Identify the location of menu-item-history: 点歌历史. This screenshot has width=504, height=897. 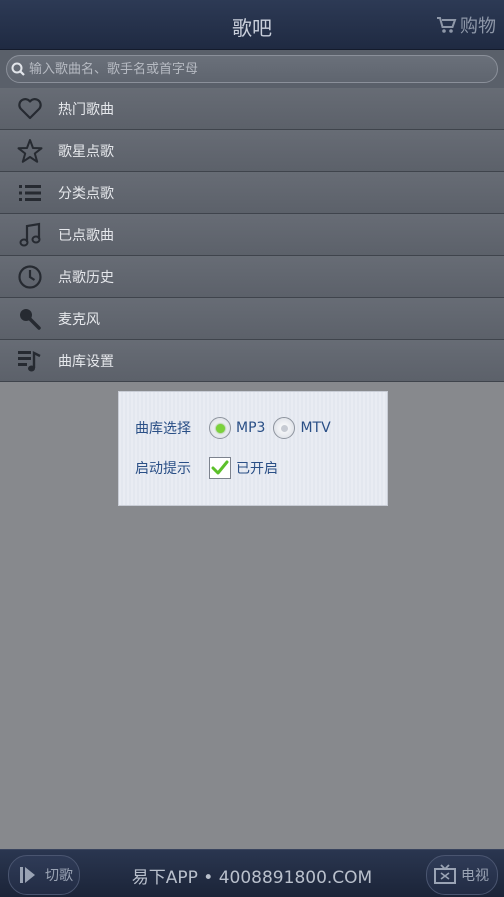
(252, 277).